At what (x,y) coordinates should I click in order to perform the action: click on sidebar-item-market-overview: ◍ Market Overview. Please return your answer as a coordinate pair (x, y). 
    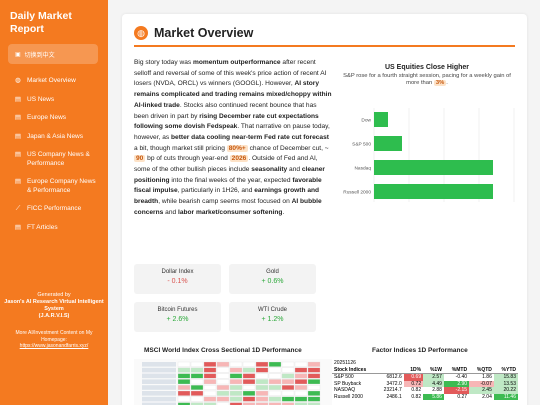
    Looking at the image, I should click on (54, 81).